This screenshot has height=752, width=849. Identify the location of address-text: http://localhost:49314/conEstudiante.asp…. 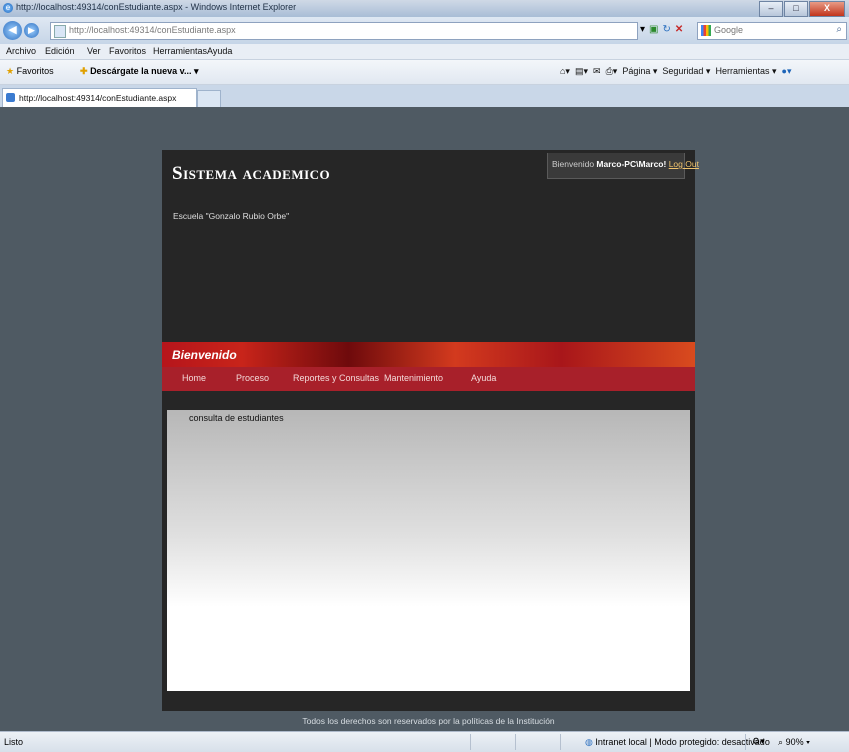
(152, 30).